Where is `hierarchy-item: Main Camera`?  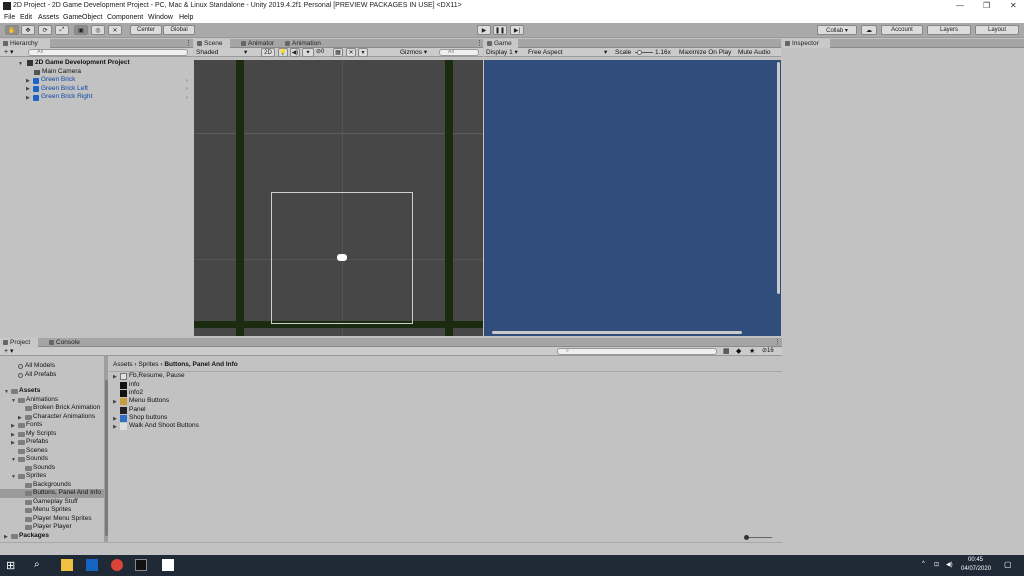
hierarchy-item: Main Camera is located at coordinates (61, 72).